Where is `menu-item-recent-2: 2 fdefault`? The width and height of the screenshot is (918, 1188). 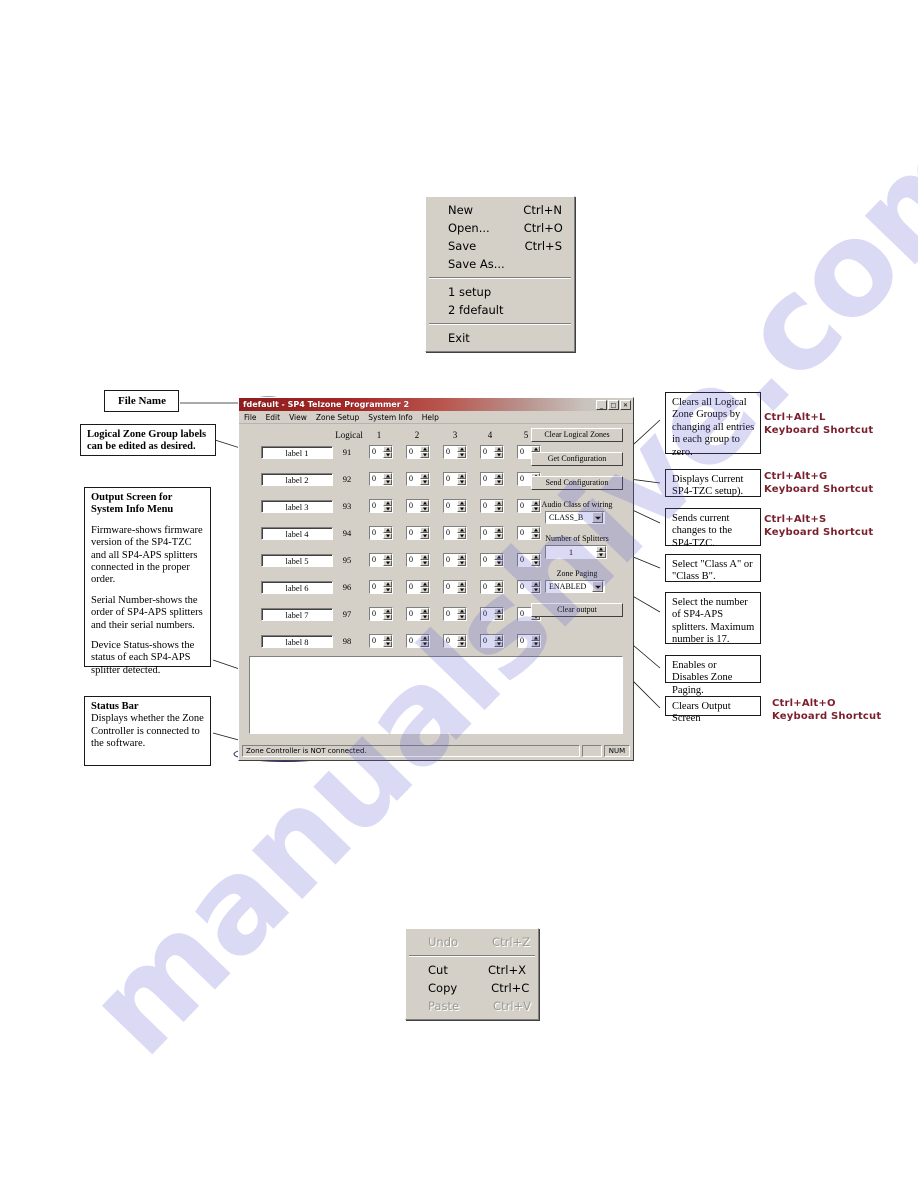 menu-item-recent-2: 2 fdefault is located at coordinates (500, 310).